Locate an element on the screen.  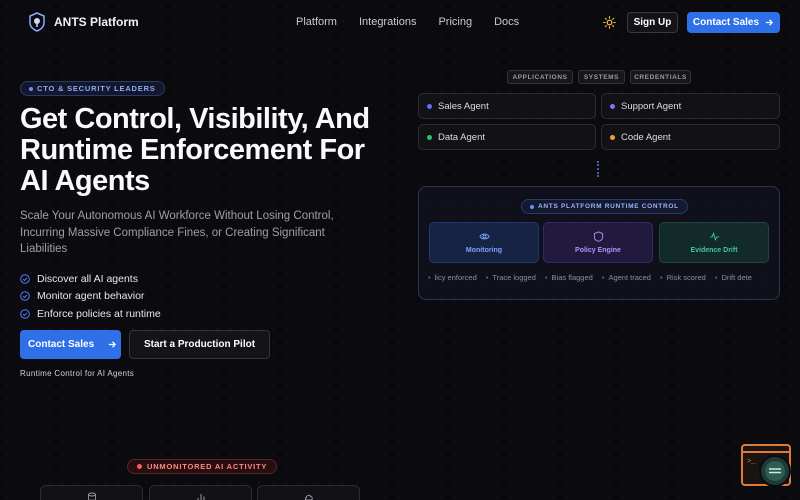
nav-link-integrations: Integrations is located at coordinates (387, 22).